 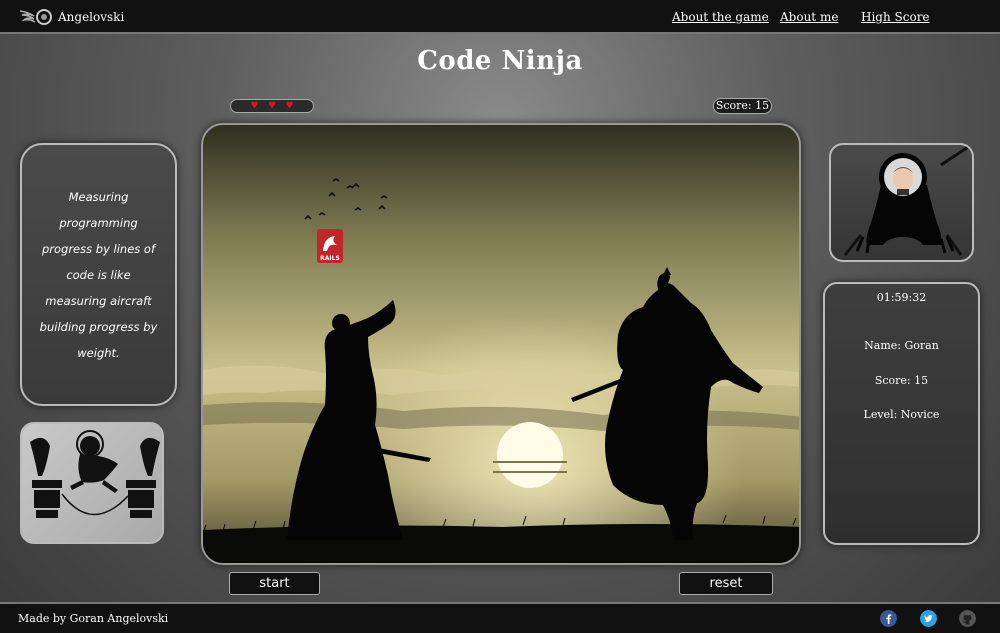 What do you see at coordinates (330, 246) in the screenshot?
I see `rails-logo-icon: RAILS` at bounding box center [330, 246].